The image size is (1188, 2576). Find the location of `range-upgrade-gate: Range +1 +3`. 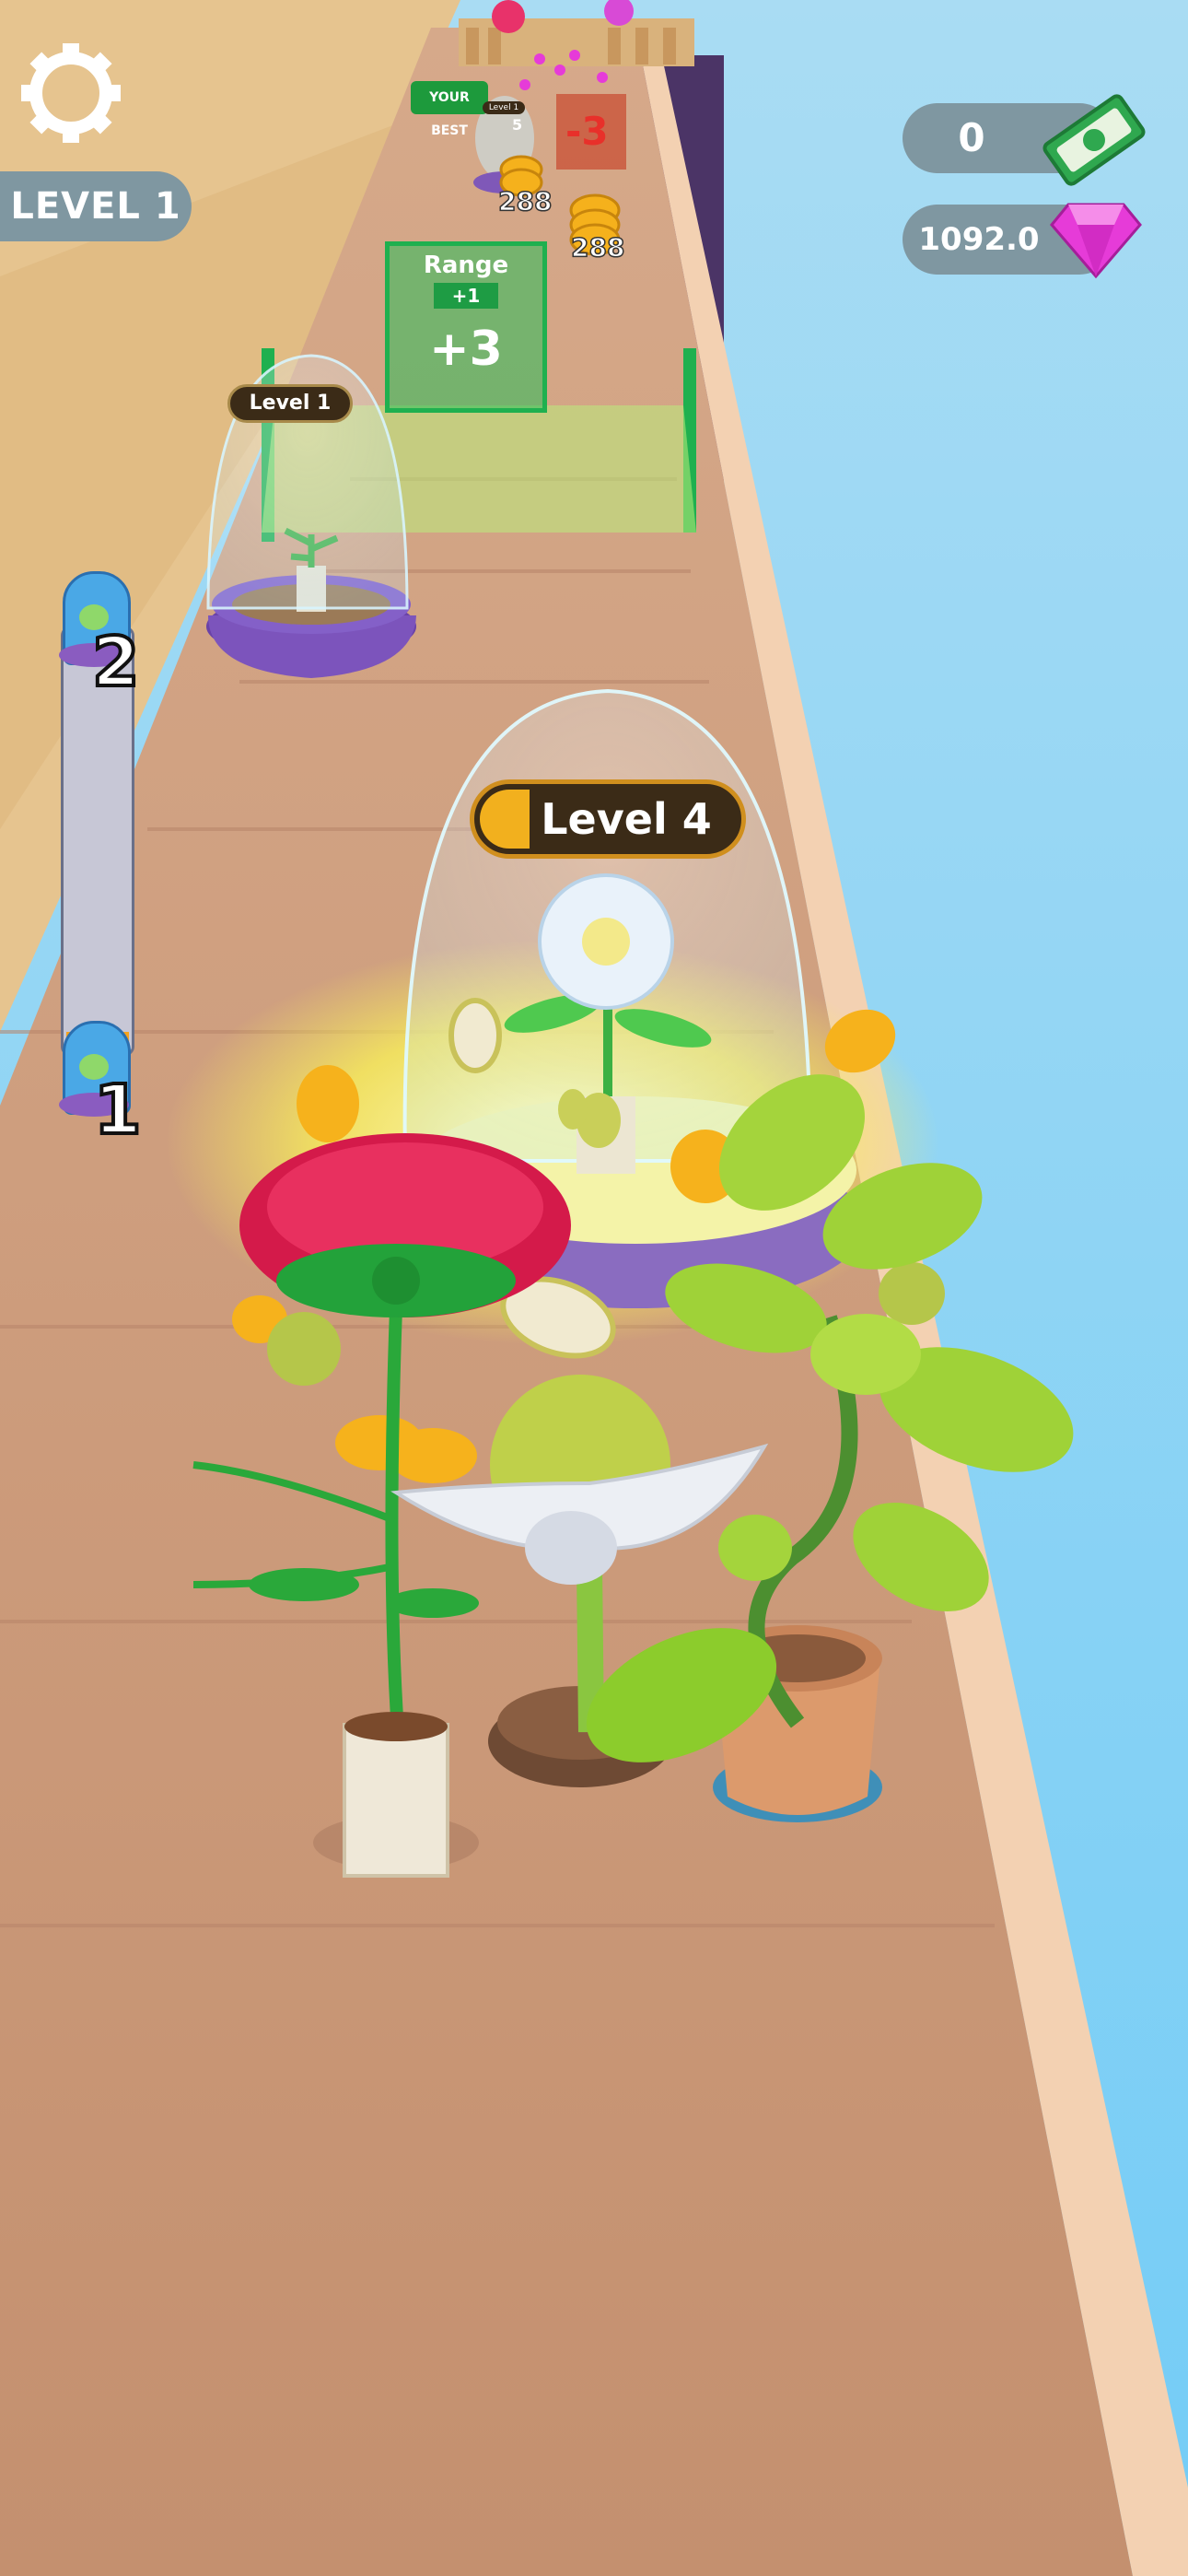

range-upgrade-gate: Range +1 +3 is located at coordinates (466, 327).